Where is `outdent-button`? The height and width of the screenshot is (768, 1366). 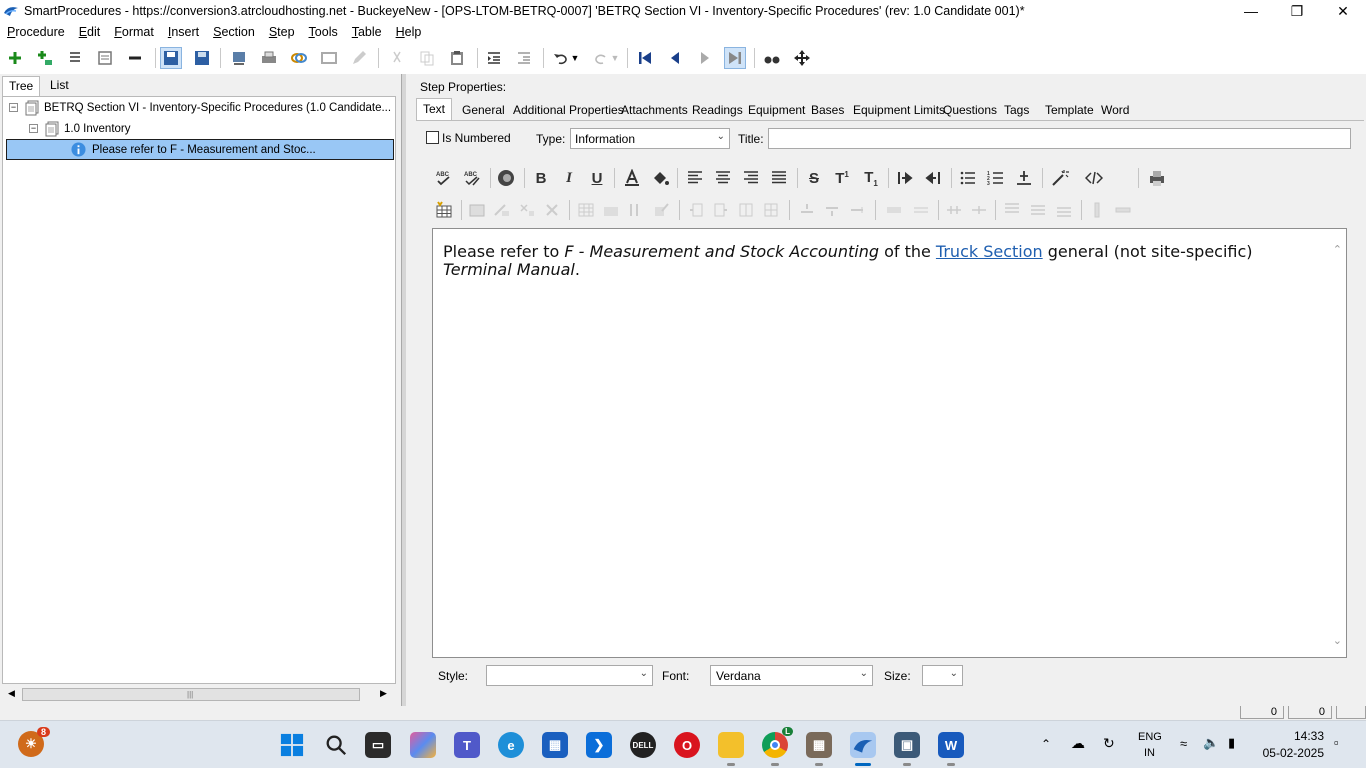 outdent-button is located at coordinates (524, 58).